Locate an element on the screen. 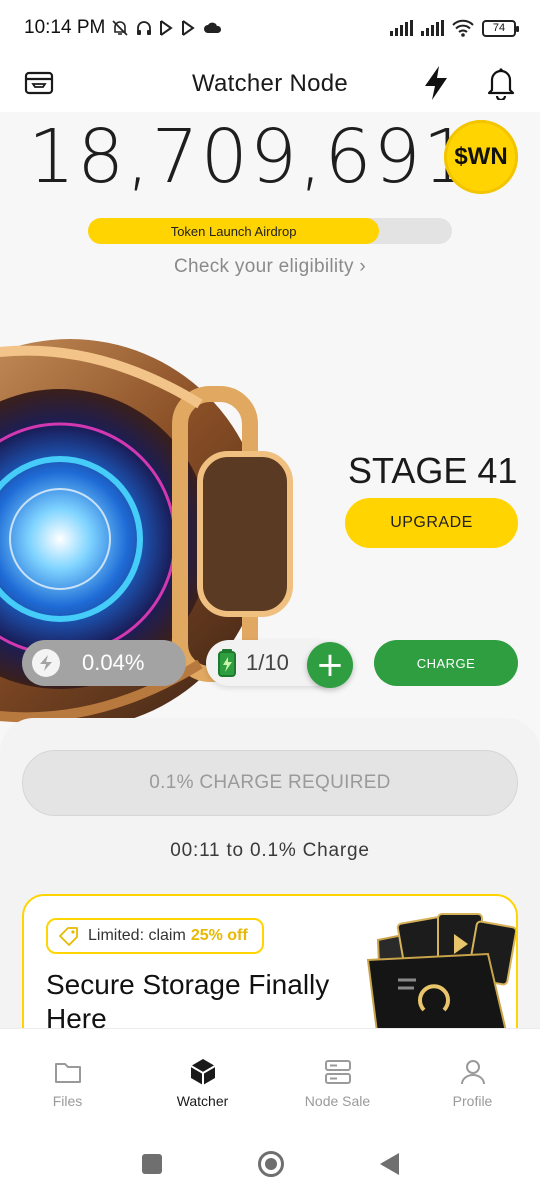 The image size is (540, 1200). wallet-icon is located at coordinates (39, 83).